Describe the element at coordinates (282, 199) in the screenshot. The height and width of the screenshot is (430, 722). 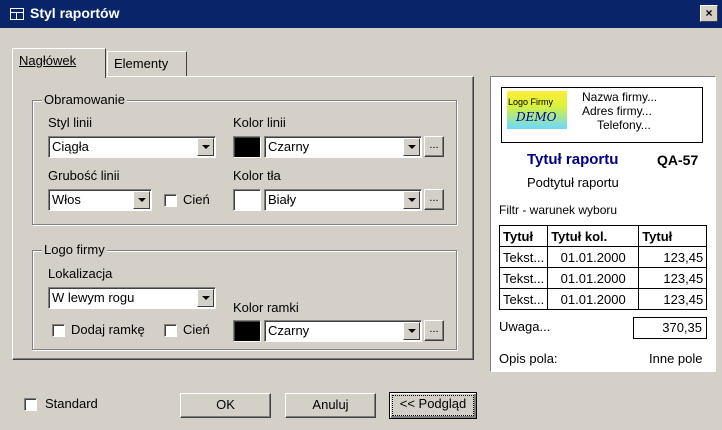
I see `bg-color-value: Biały` at that location.